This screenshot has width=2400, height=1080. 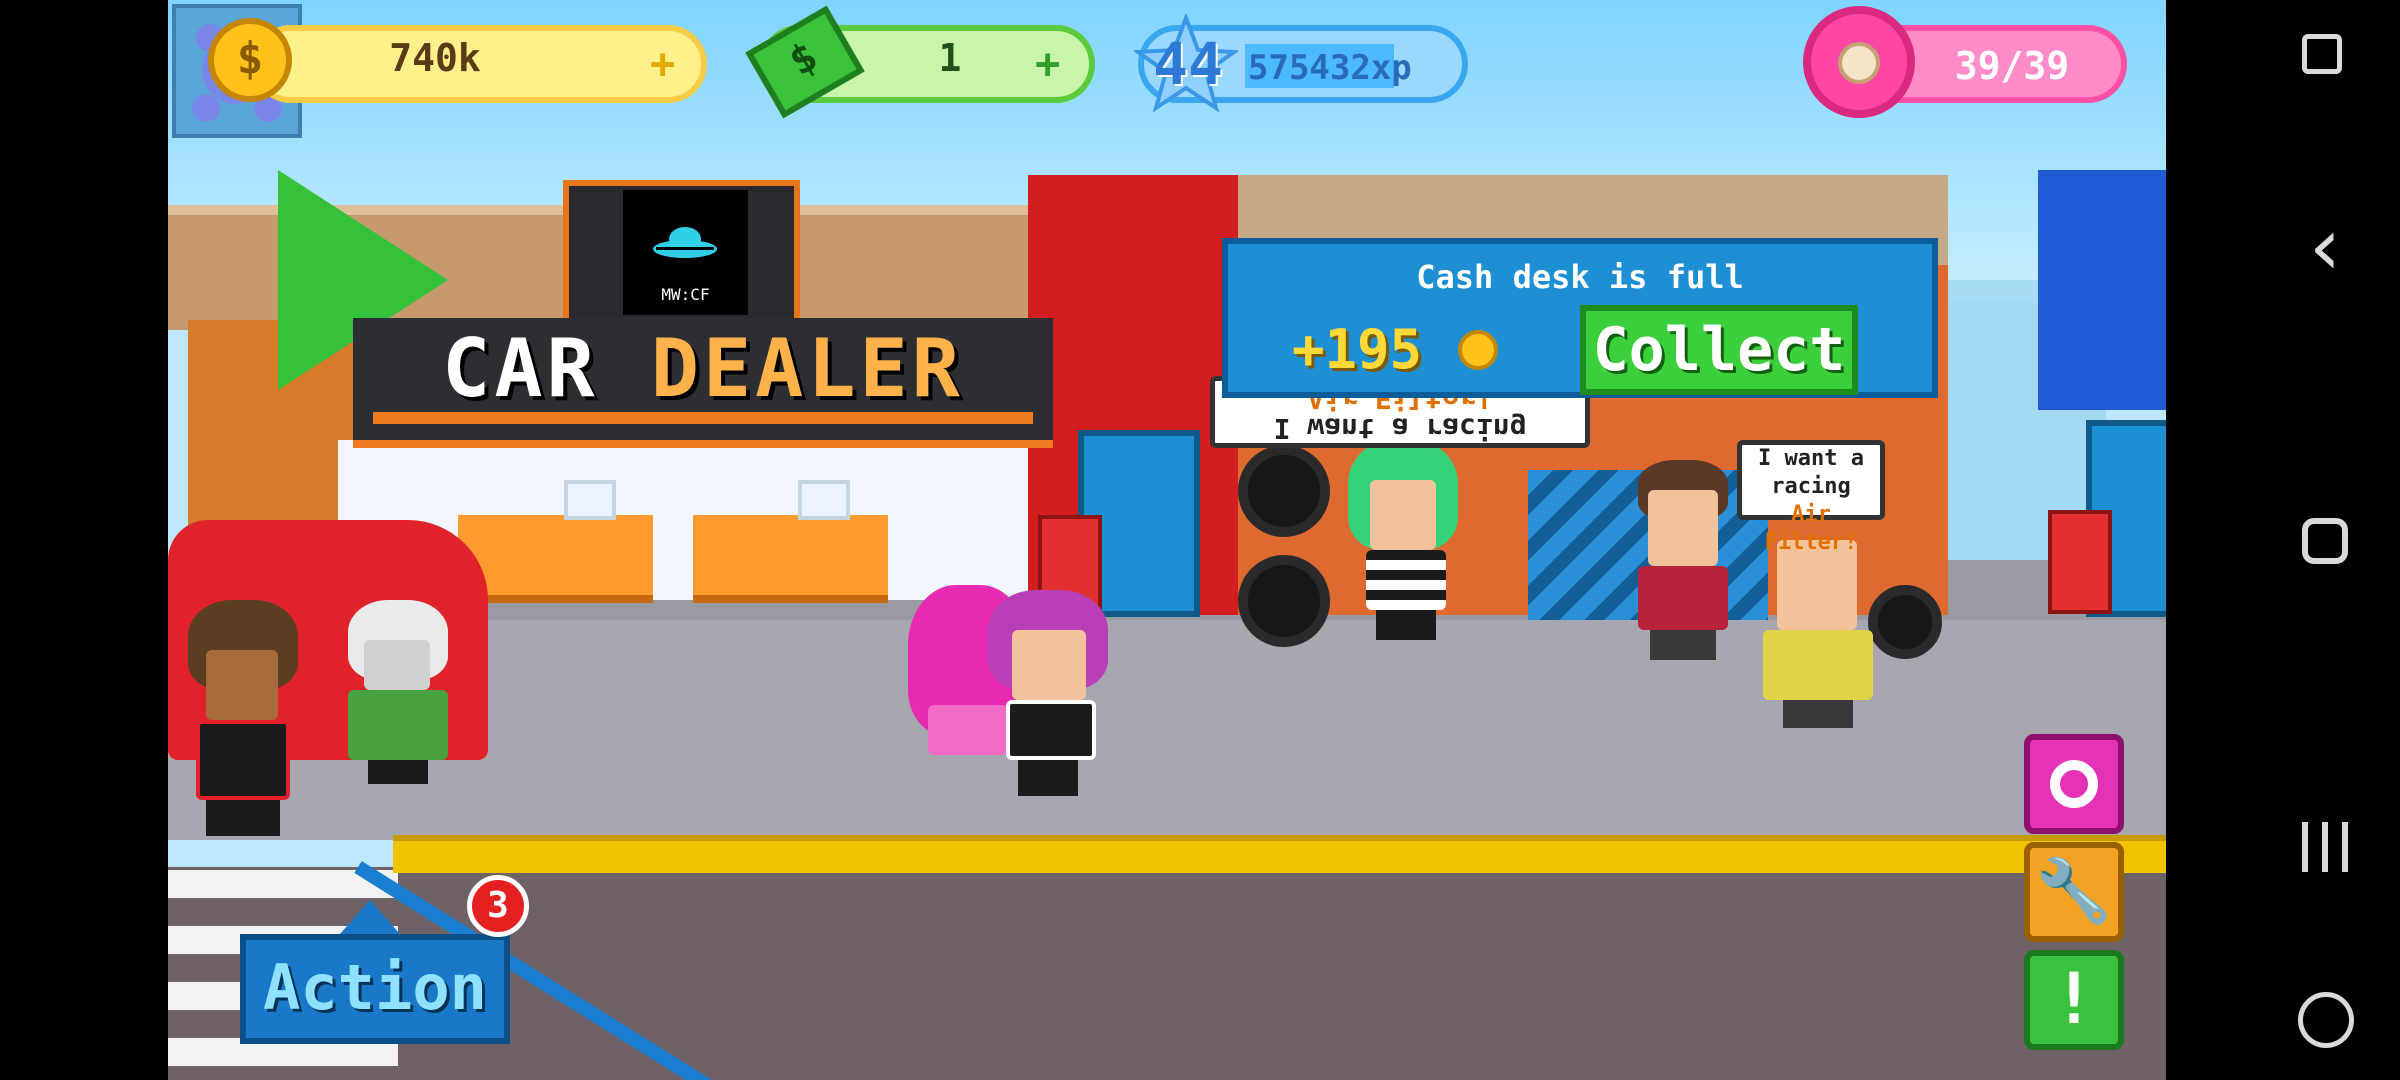 I want to click on action-up-arrow-icon, so click(x=370, y=917).